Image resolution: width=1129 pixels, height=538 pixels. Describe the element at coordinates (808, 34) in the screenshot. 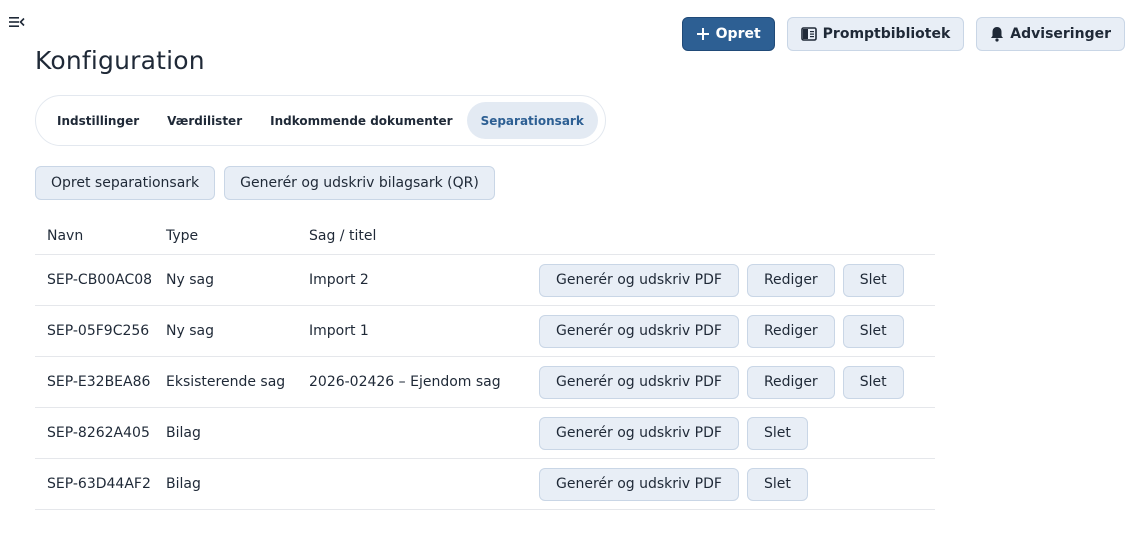

I see `book-icon` at that location.